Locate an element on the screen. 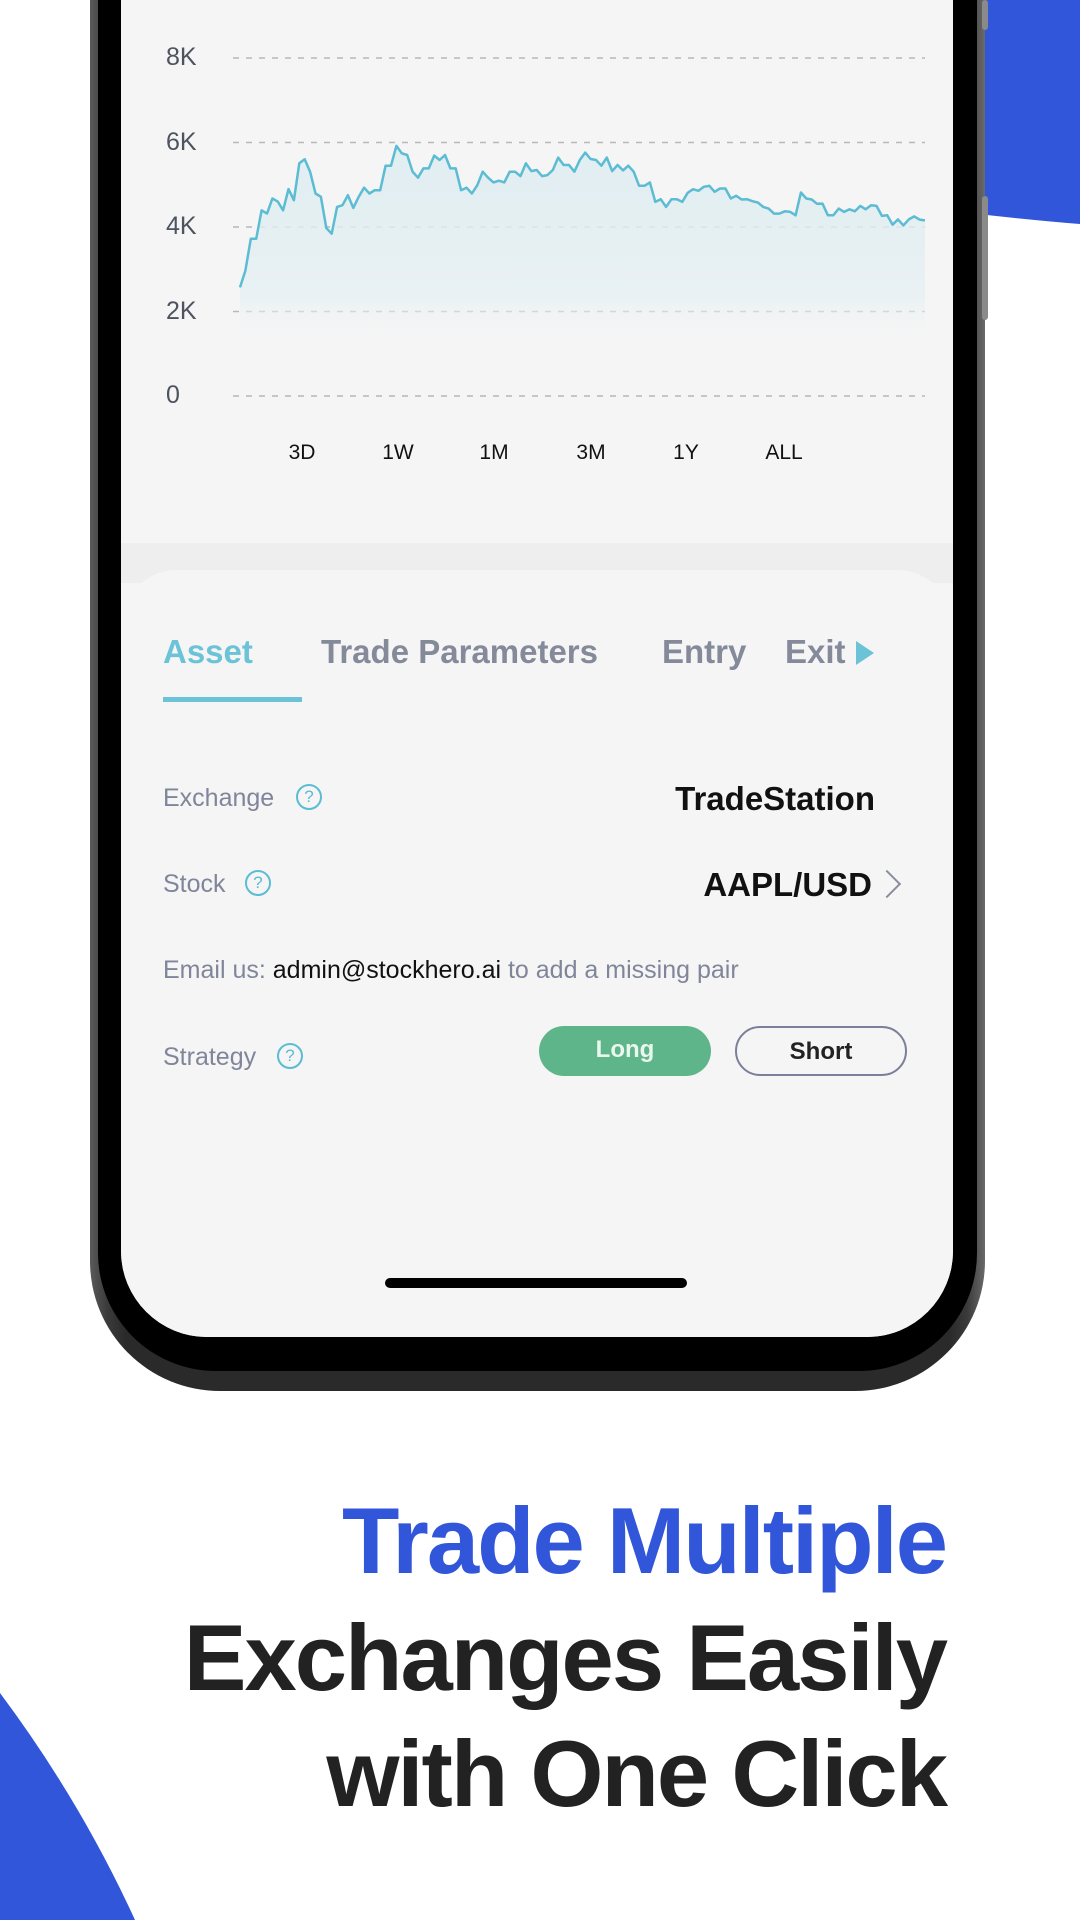 The width and height of the screenshot is (1080, 1920). y-tick-label: 4K is located at coordinates (181, 226).